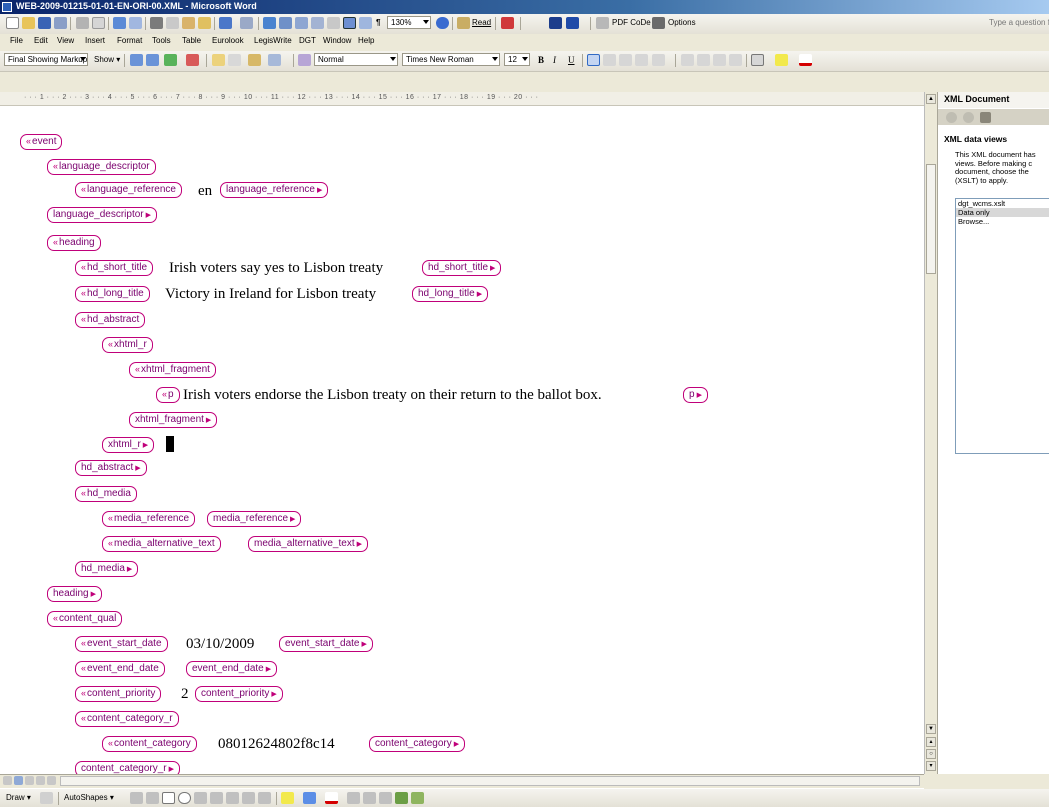  What do you see at coordinates (463, 23) in the screenshot?
I see `read-icon` at bounding box center [463, 23].